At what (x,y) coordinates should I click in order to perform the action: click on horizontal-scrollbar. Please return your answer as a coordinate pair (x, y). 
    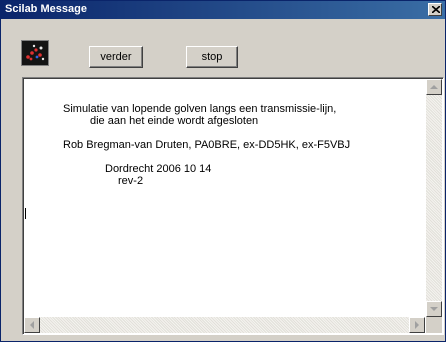
    Looking at the image, I should click on (224, 325).